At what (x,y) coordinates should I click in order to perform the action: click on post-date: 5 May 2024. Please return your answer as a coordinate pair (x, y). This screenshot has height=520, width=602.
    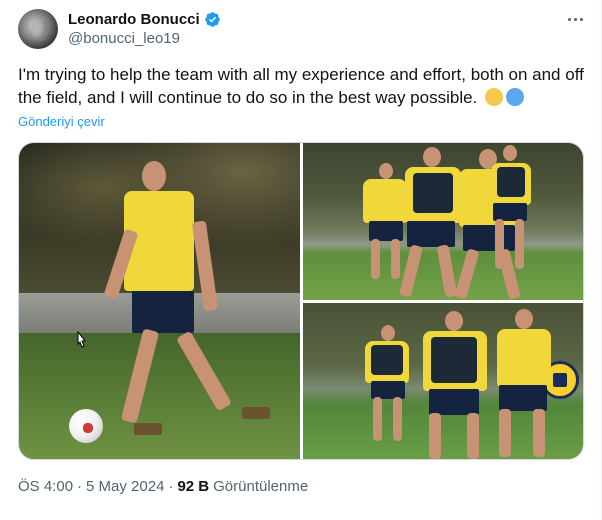
    Looking at the image, I should click on (125, 486).